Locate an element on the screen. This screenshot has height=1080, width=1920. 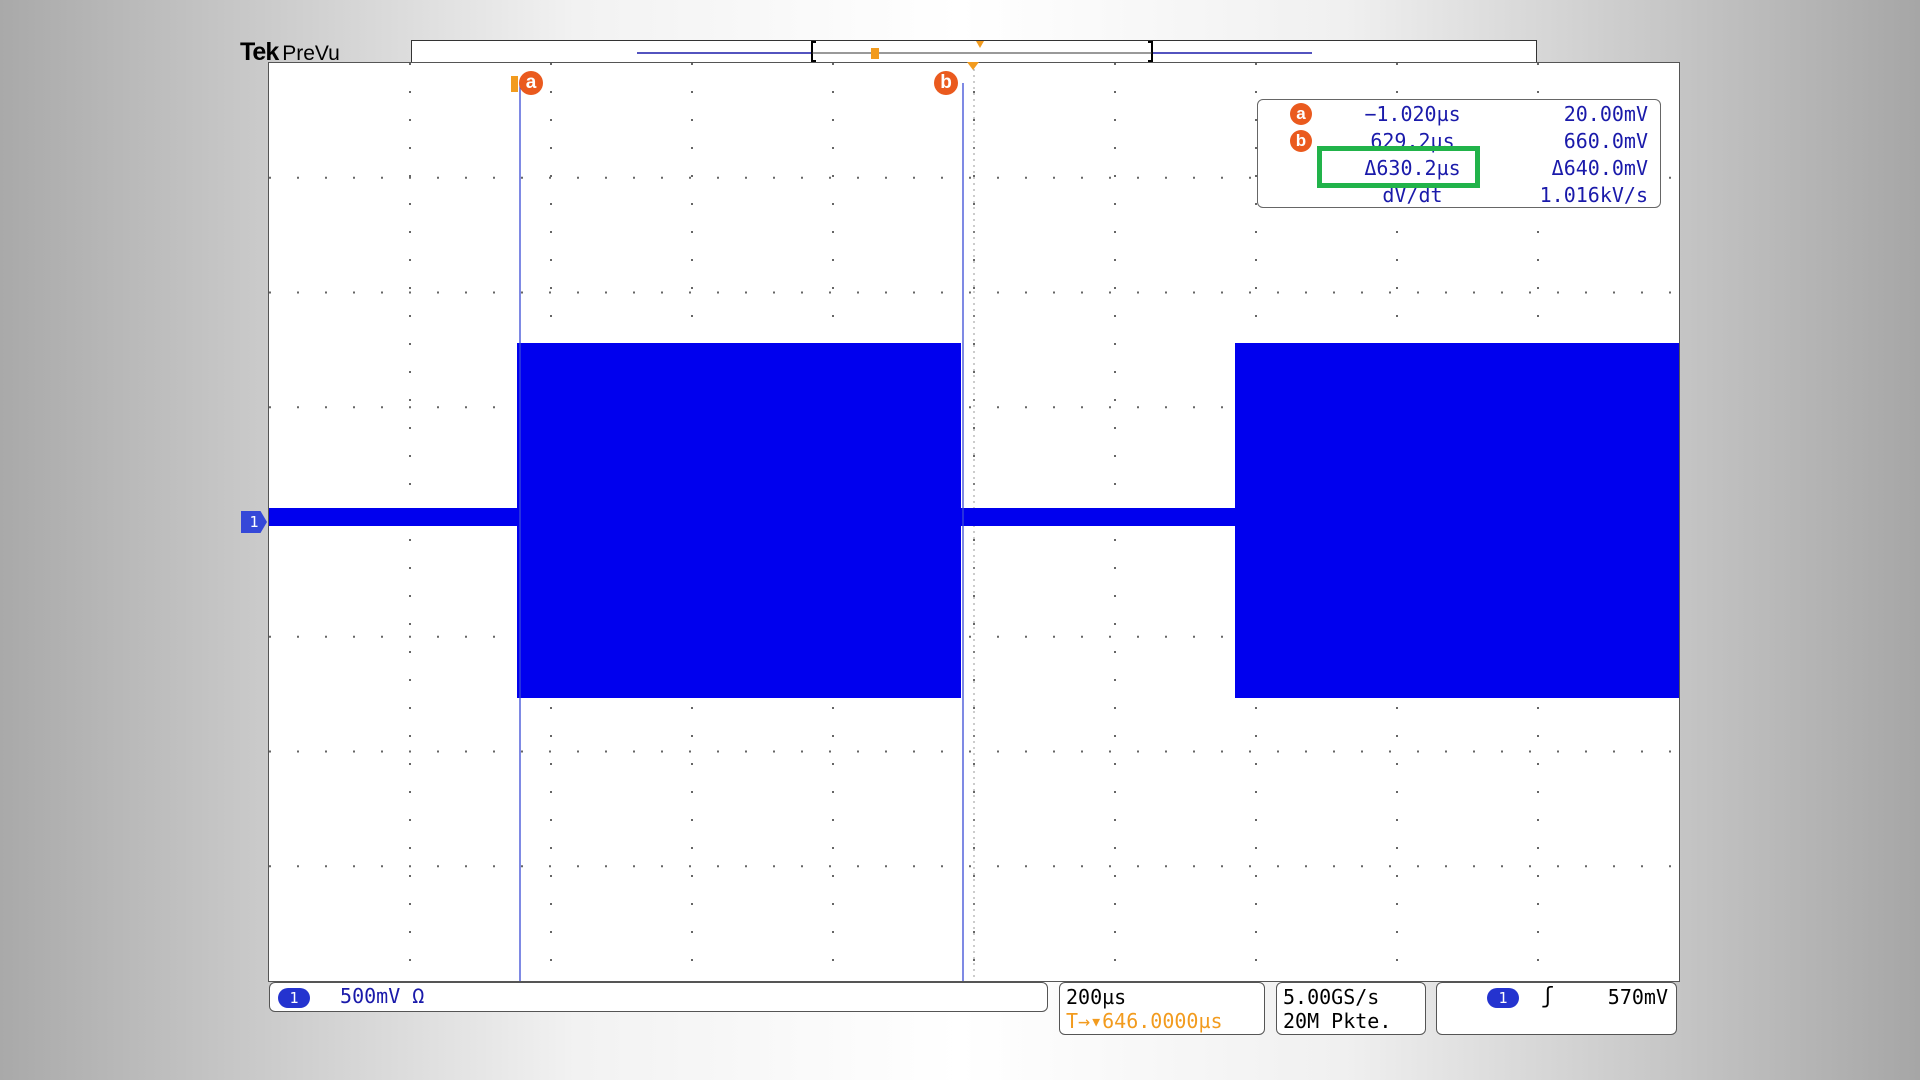
readout-delta-volt: Δ640.0mV is located at coordinates (1599, 168).